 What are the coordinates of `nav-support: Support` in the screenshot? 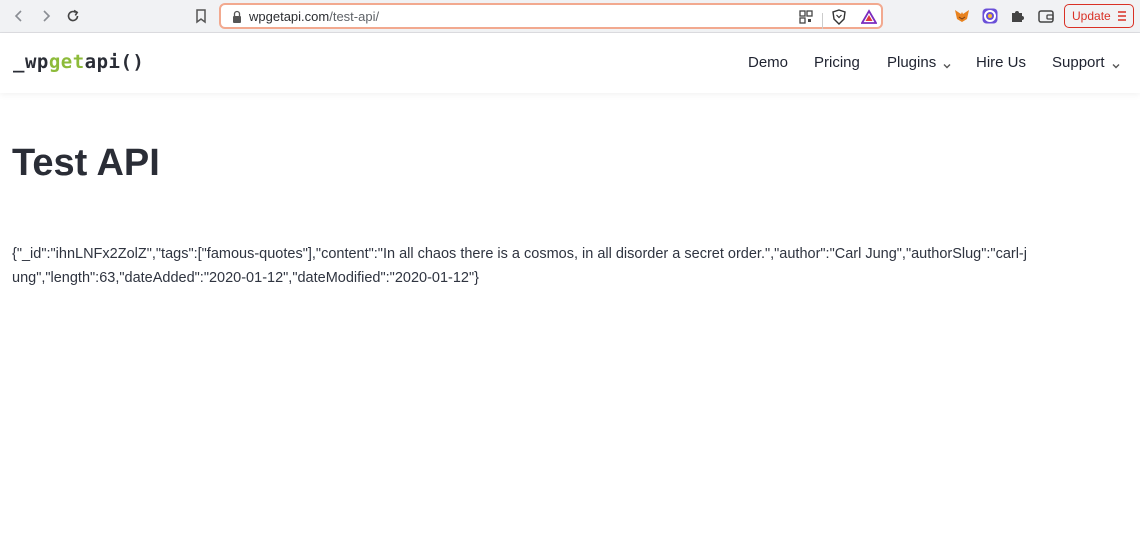 It's located at (1086, 62).